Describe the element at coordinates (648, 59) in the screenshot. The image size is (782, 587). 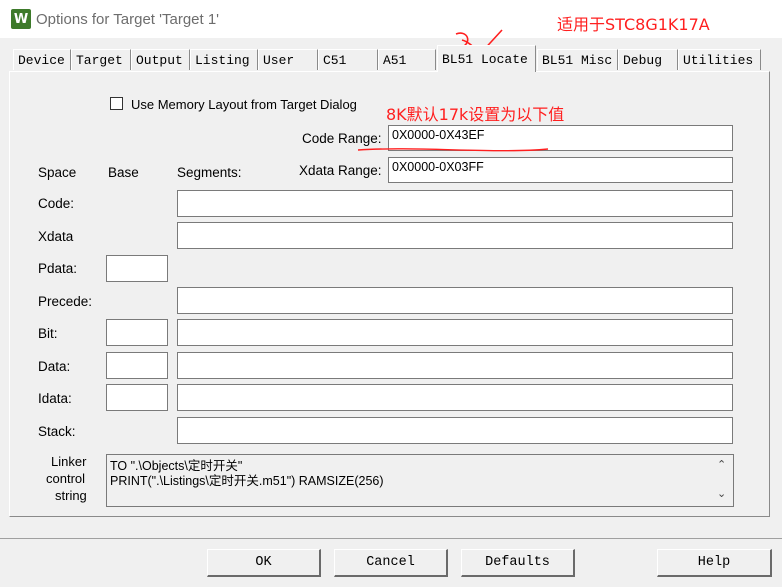
I see `tab-debug: Debug` at that location.